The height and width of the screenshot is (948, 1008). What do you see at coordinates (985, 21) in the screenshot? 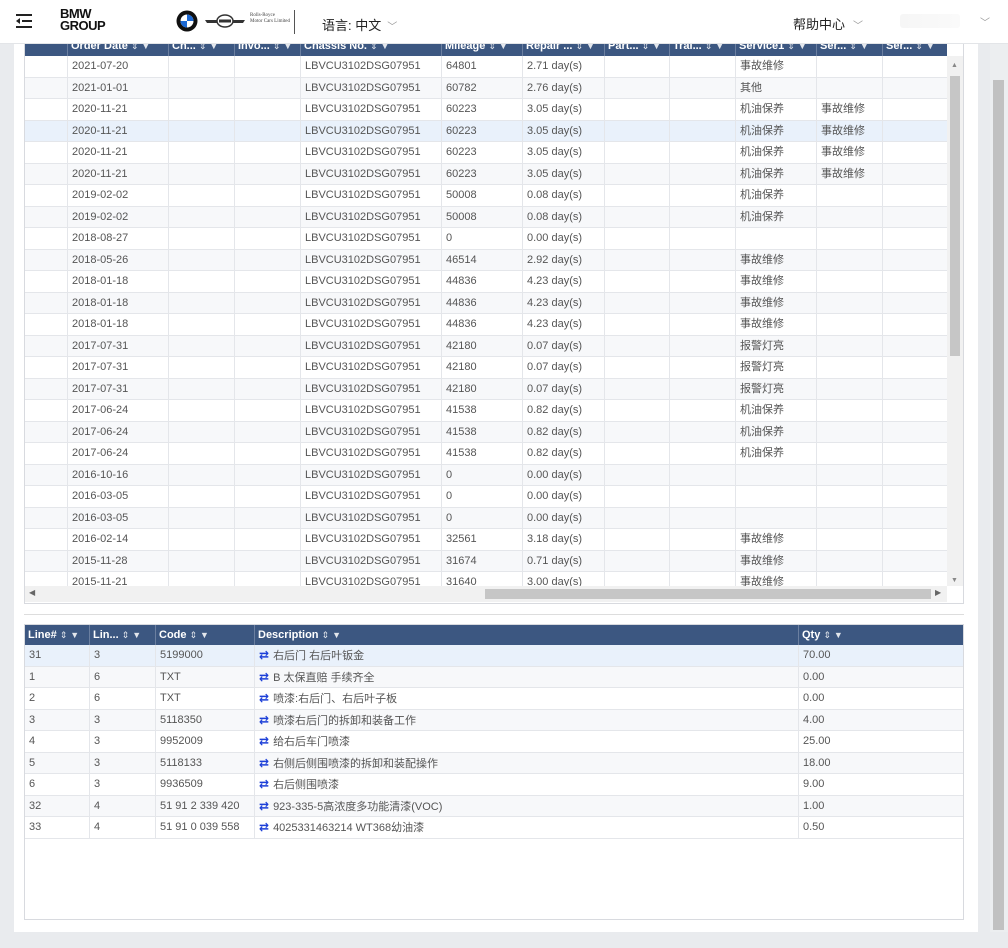
I see `chevron-down-icon: ﹀` at bounding box center [985, 21].